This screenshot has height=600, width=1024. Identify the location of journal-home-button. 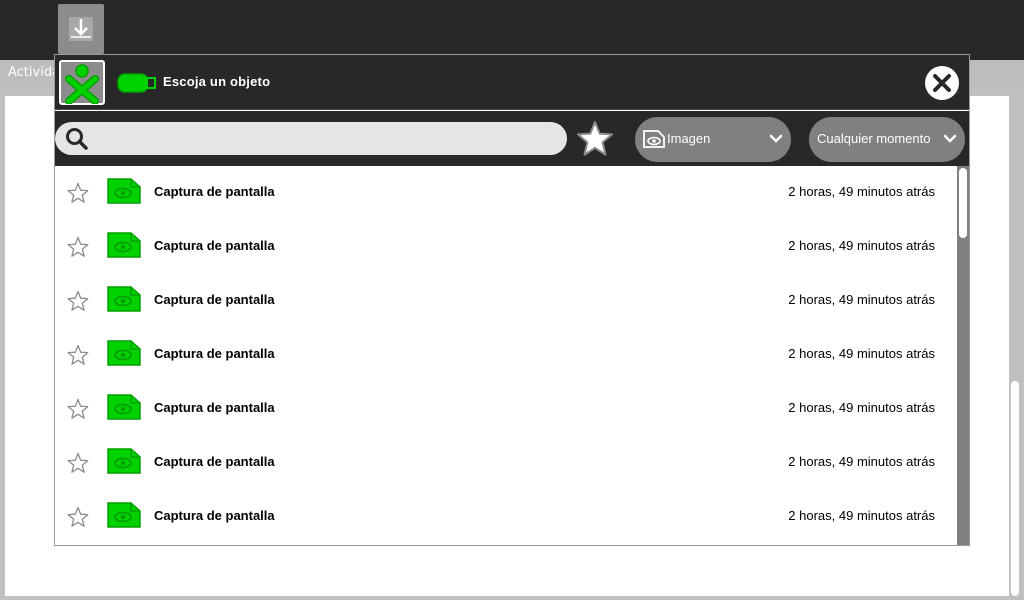
(82, 82).